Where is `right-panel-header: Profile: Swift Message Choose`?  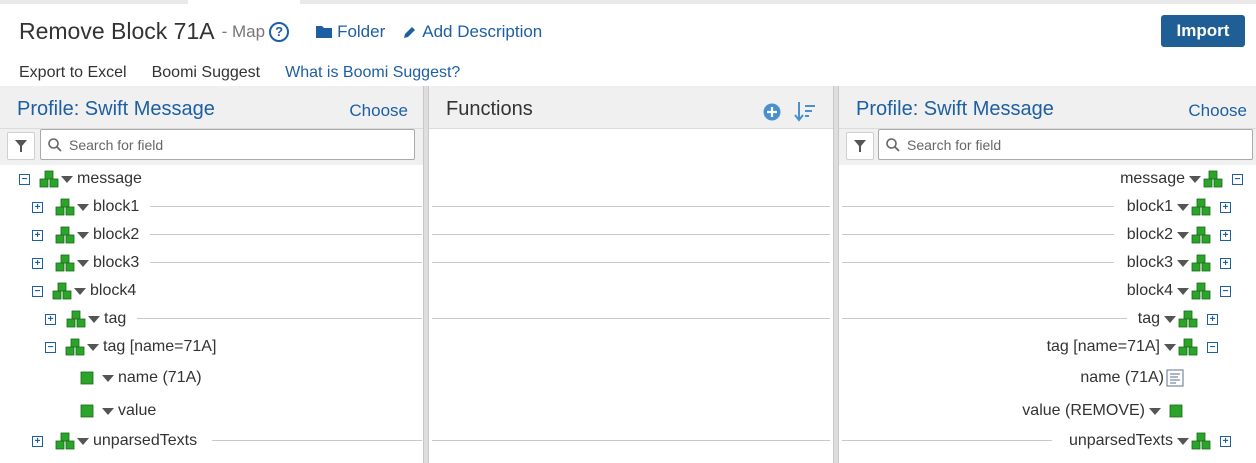 right-panel-header: Profile: Swift Message Choose is located at coordinates (1047, 107).